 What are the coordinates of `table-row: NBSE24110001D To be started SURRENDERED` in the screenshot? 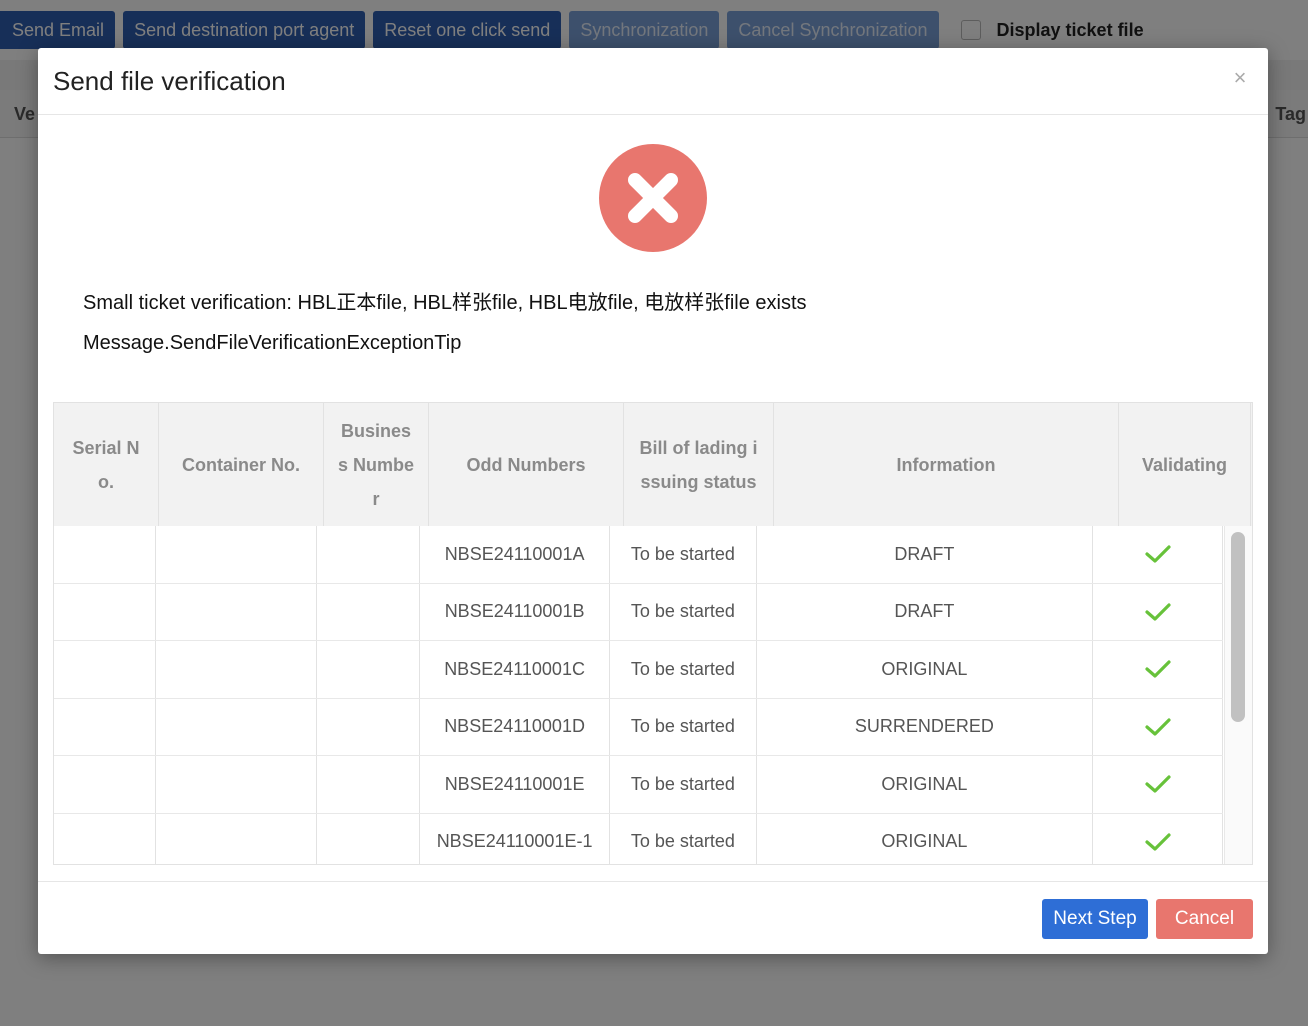 It's located at (638, 727).